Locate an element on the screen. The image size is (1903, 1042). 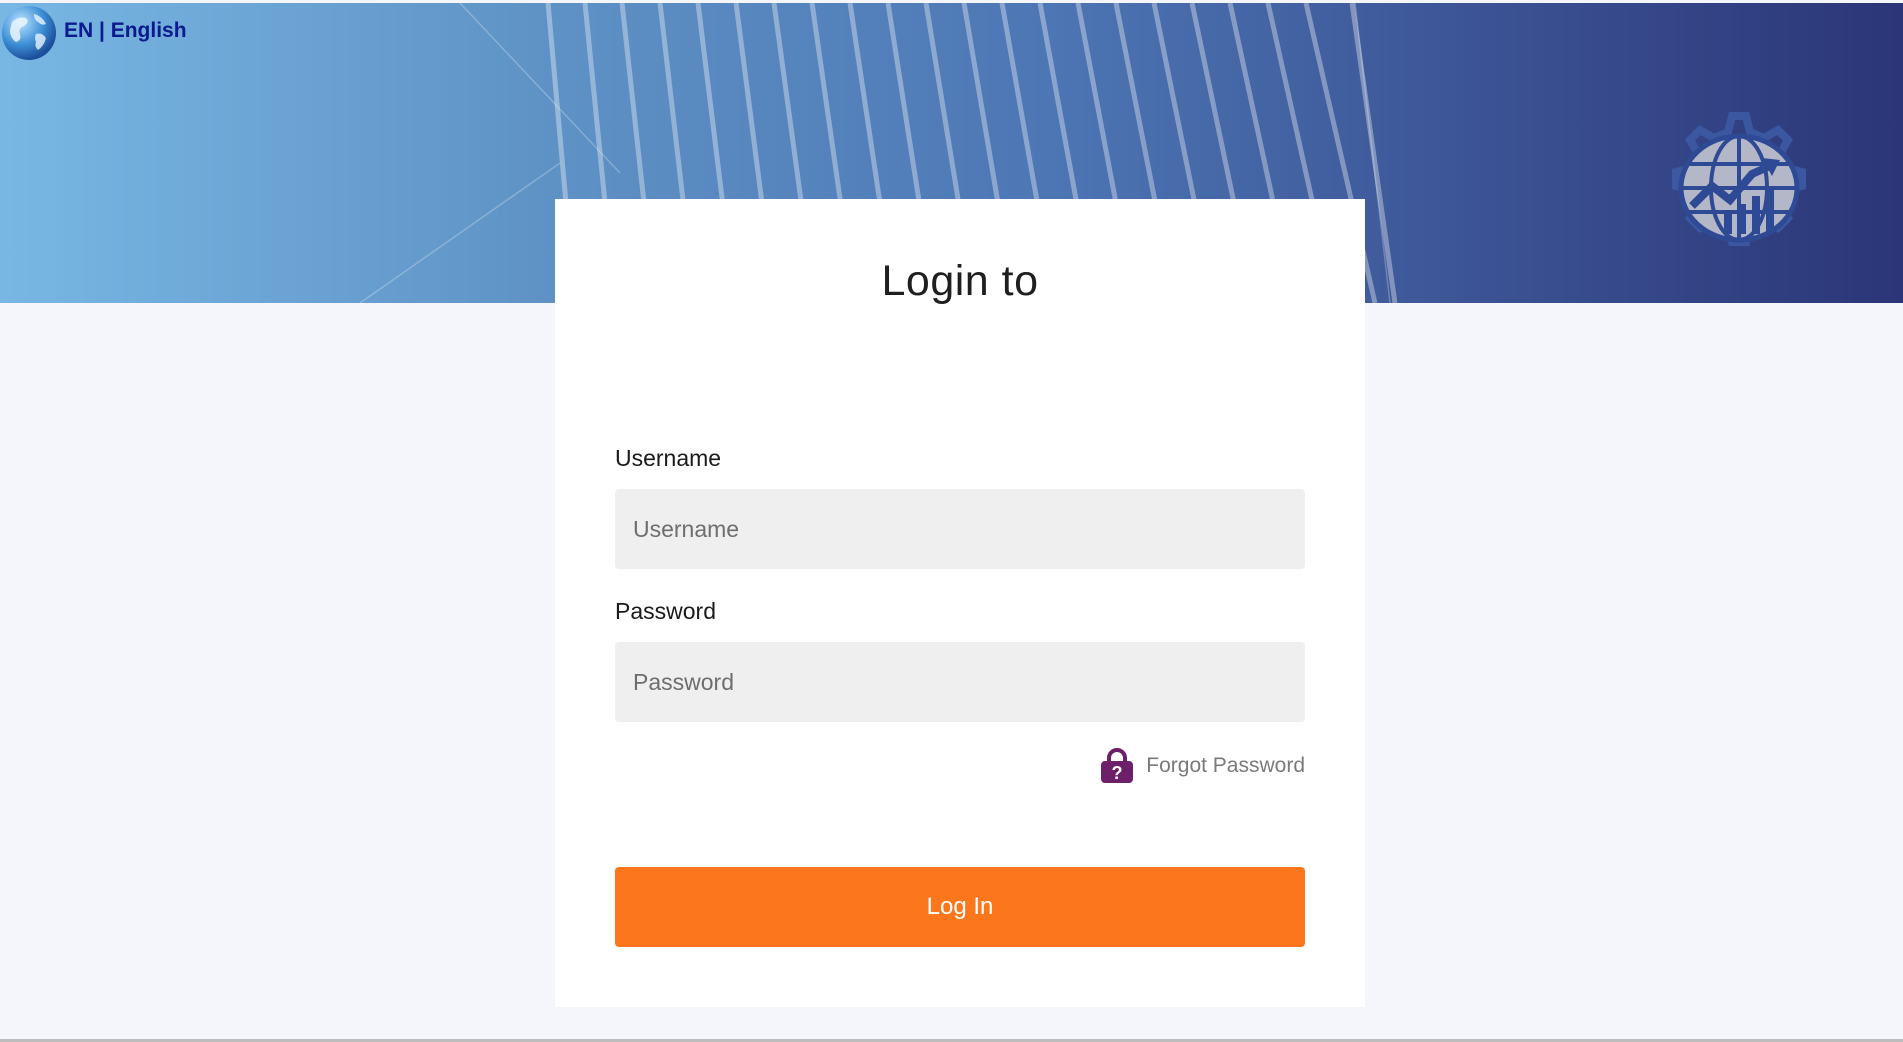
forgot-password-label: Forgot Password is located at coordinates (1225, 766).